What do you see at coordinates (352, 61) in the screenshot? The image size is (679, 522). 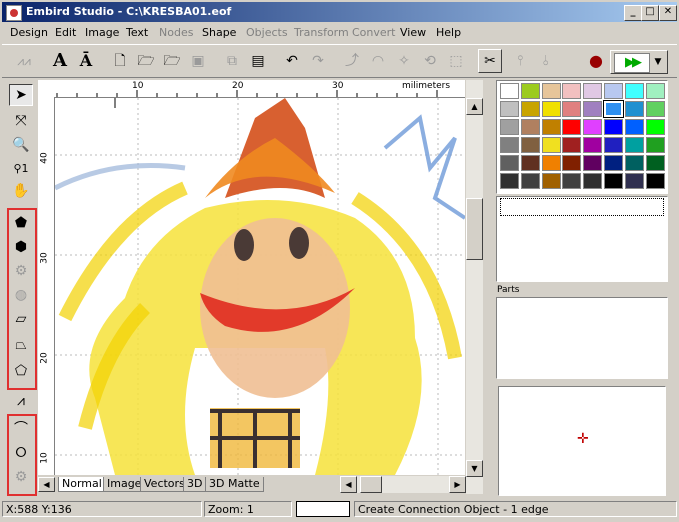 I see `node-tool-icon: ⤴` at bounding box center [352, 61].